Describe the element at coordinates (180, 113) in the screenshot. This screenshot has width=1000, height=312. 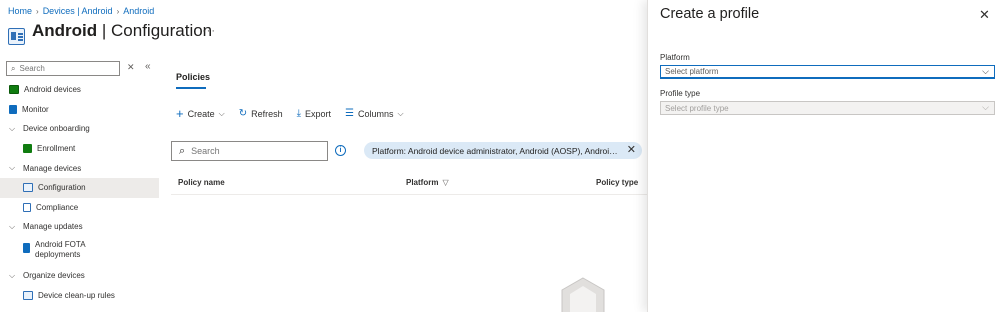
I see `plus-icon: +` at that location.